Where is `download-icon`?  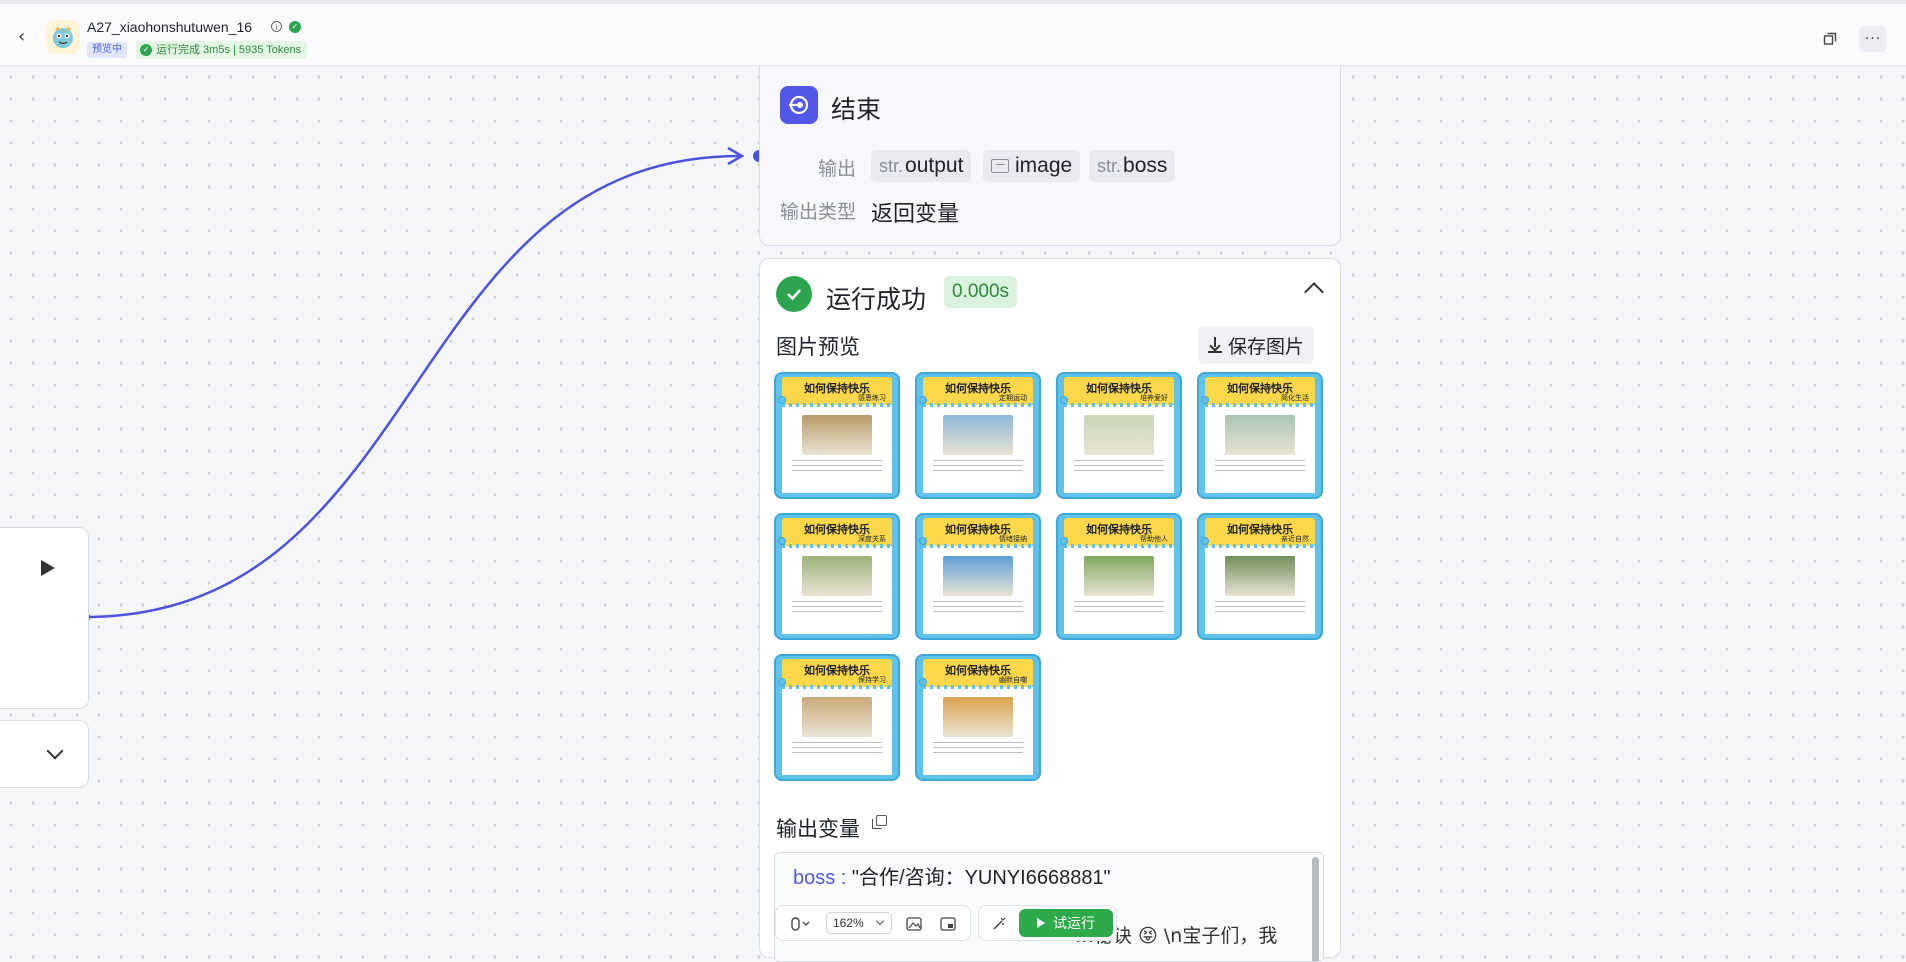
download-icon is located at coordinates (1215, 345).